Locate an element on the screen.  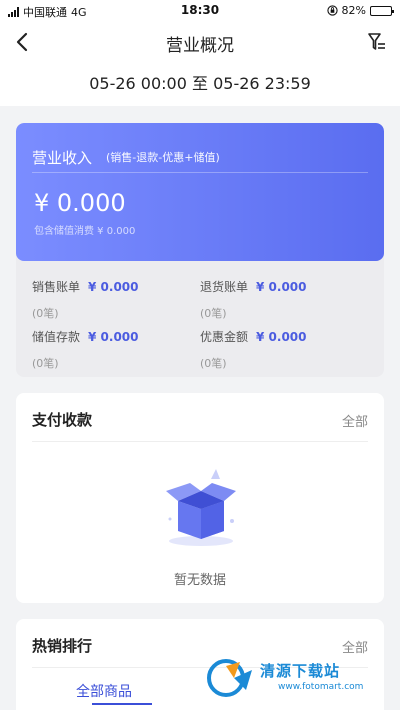
status-bar: 中国联通 4G 18:30 82% is located at coordinates (200, 11).